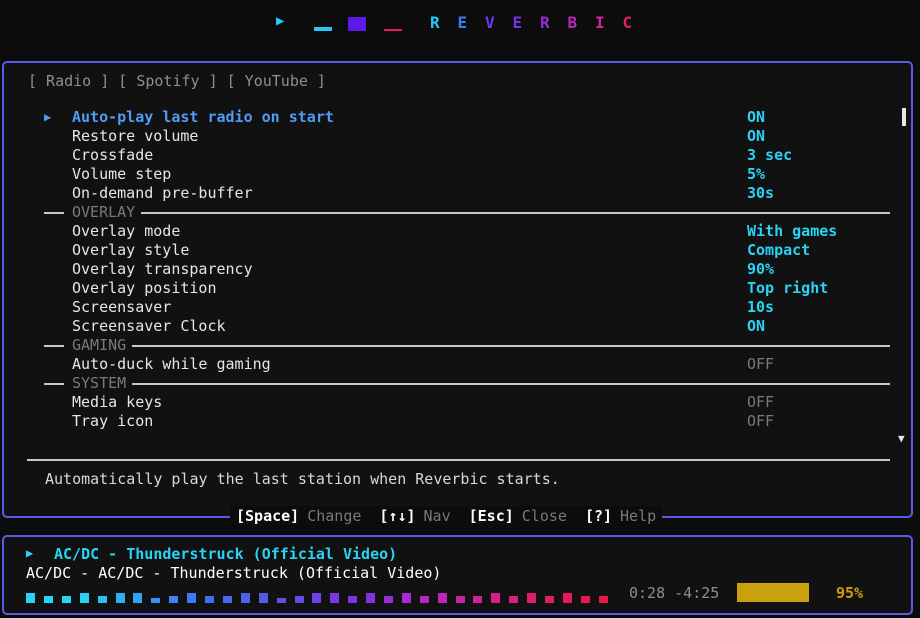 The width and height of the screenshot is (920, 618). Describe the element at coordinates (456, 231) in the screenshot. I see `setting-row: Overlay mode With games` at that location.